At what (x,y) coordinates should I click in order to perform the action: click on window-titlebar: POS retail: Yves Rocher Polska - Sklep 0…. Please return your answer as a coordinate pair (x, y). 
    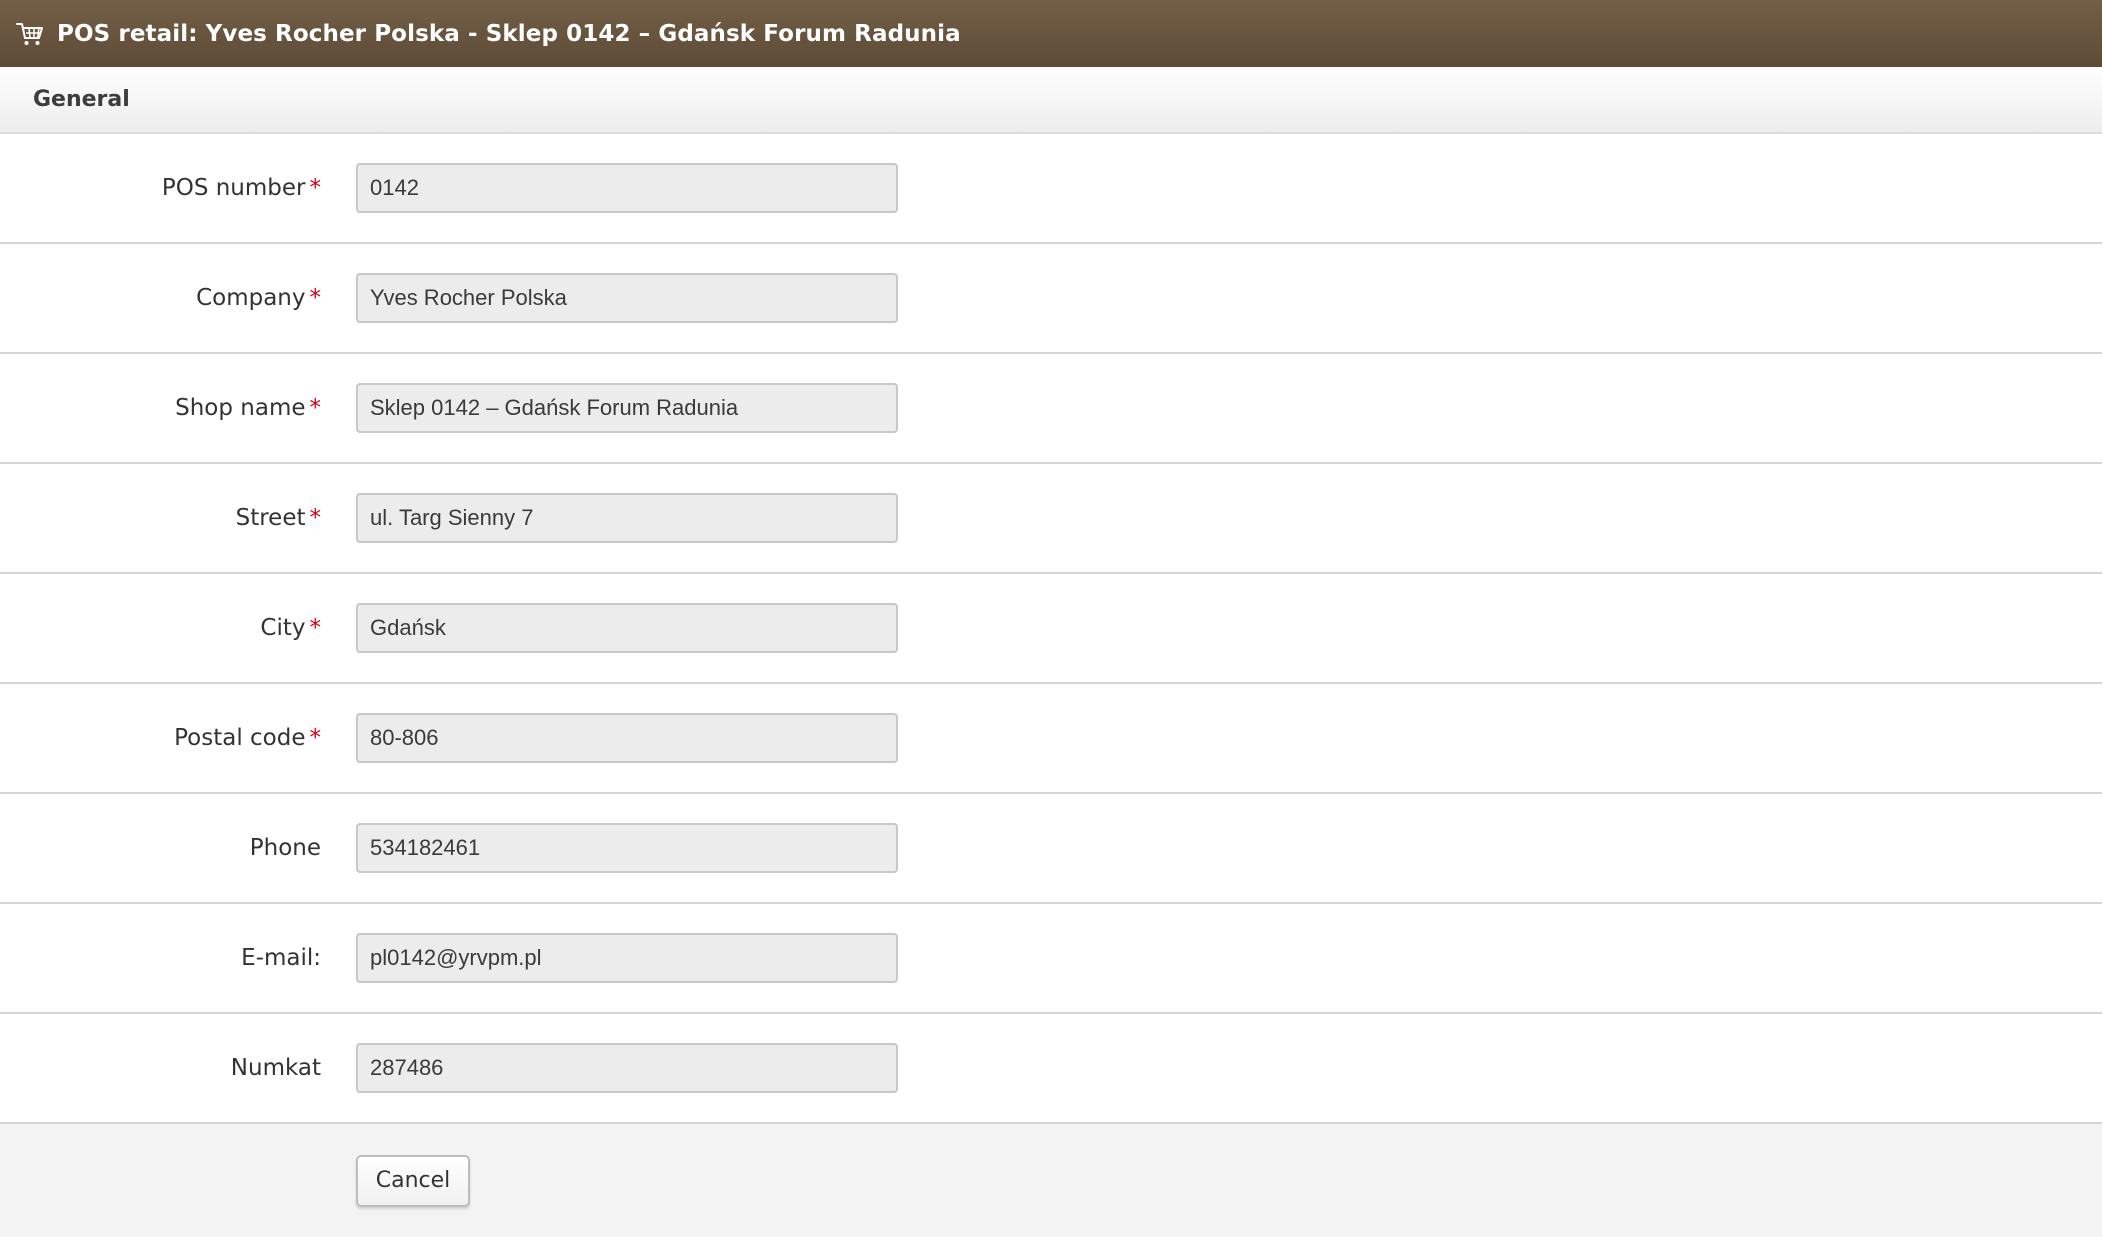
    Looking at the image, I should click on (1051, 33).